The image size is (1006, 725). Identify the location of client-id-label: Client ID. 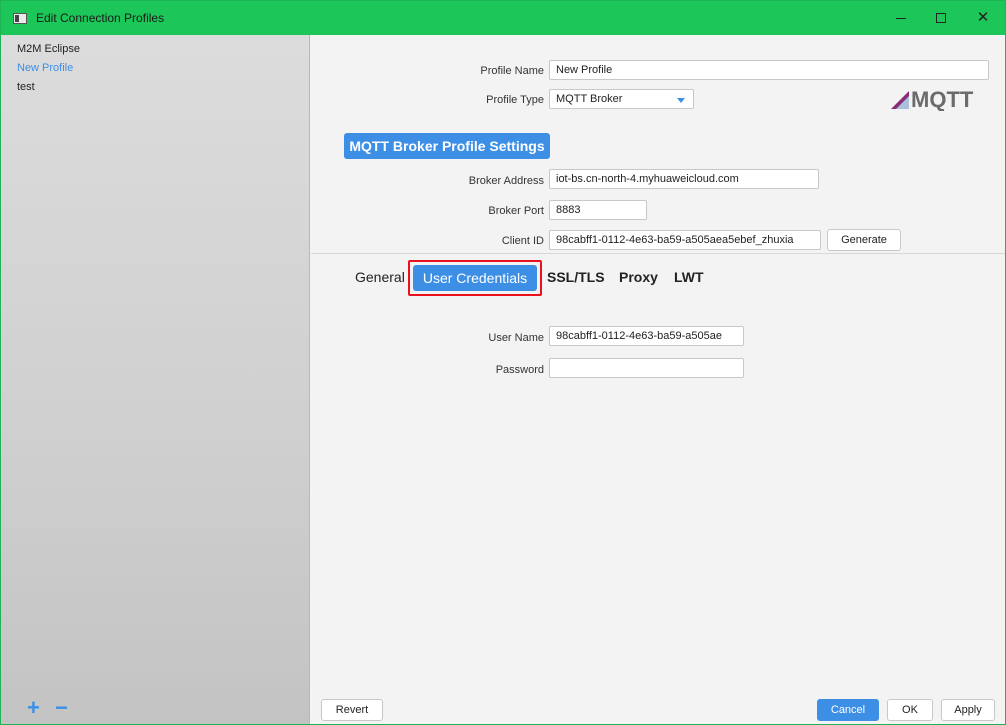
(522, 241).